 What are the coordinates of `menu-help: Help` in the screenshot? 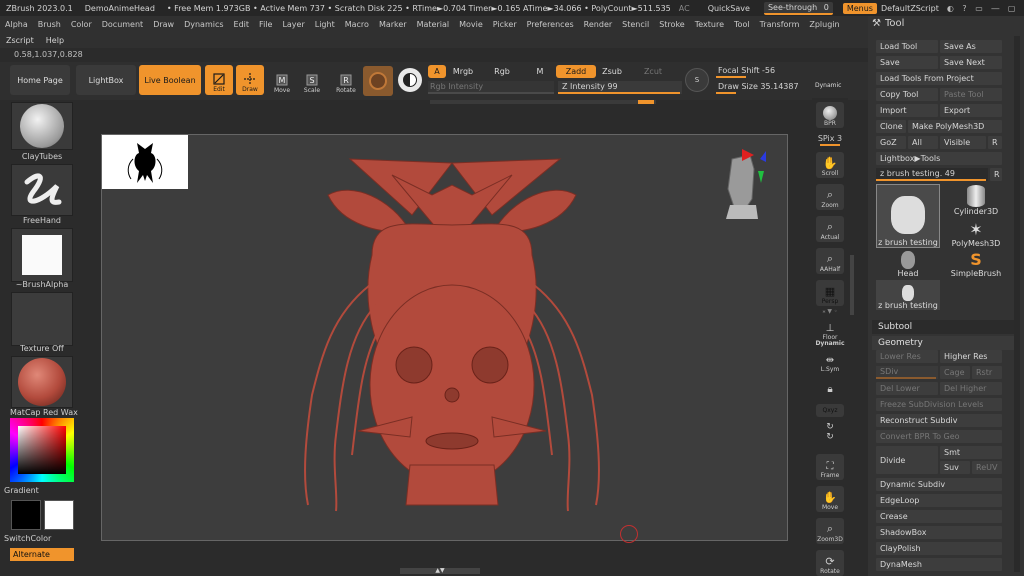 It's located at (55, 40).